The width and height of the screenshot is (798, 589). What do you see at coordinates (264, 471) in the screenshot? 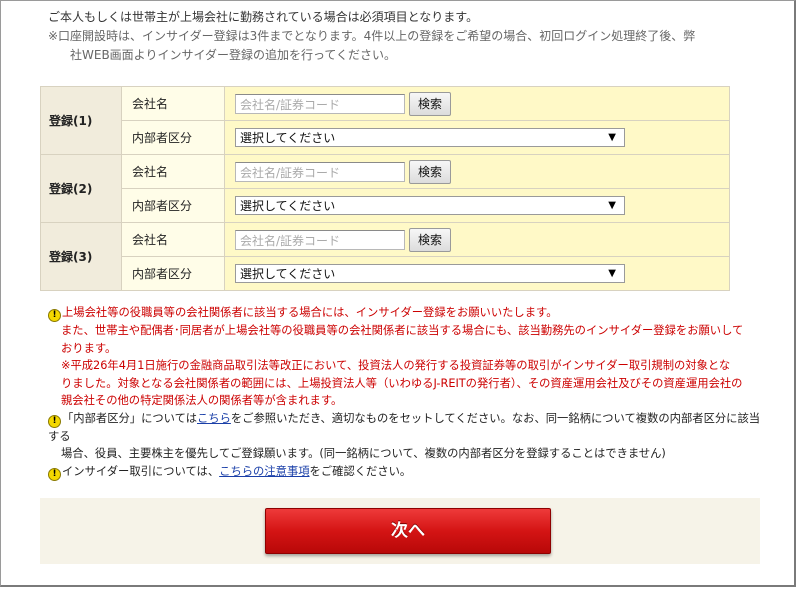
I see `insider-caution-link: こちらの注意事項` at bounding box center [264, 471].